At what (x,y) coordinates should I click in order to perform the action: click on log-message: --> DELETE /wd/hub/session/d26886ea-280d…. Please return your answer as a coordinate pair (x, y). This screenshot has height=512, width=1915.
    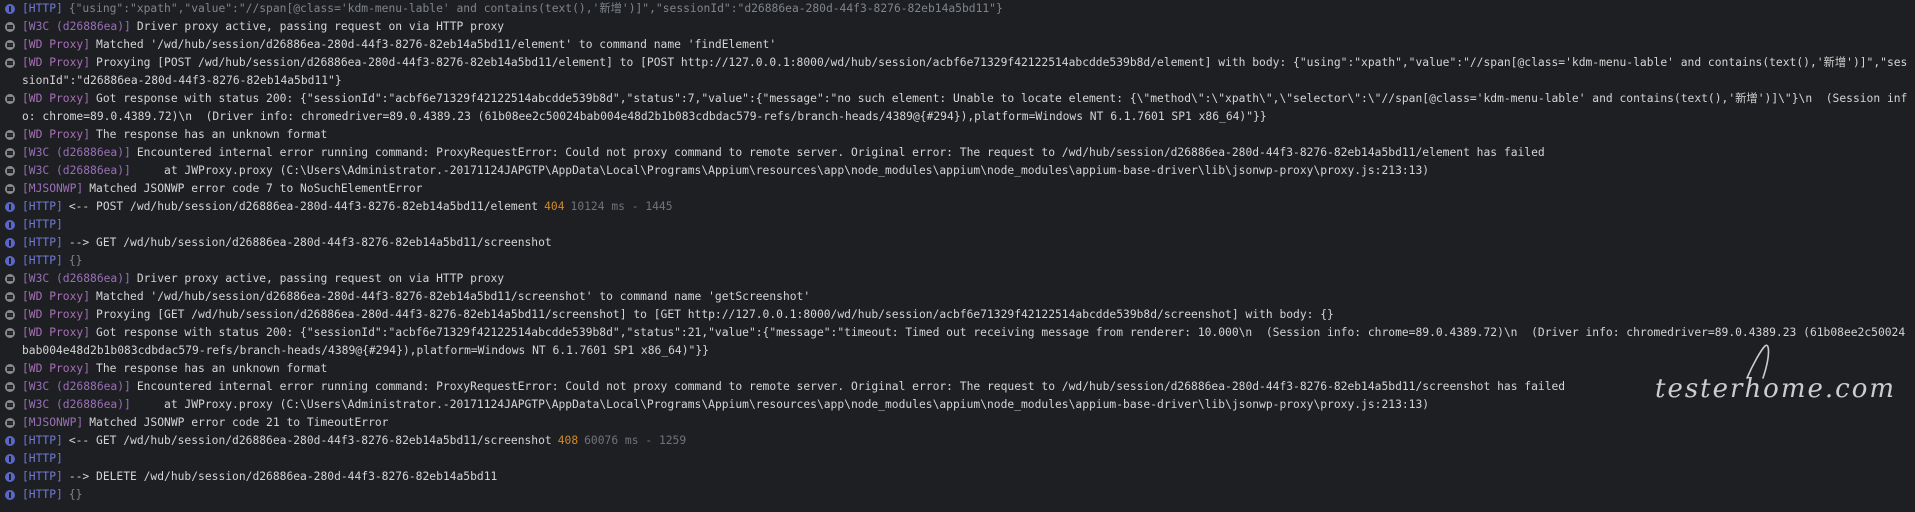
    Looking at the image, I should click on (283, 476).